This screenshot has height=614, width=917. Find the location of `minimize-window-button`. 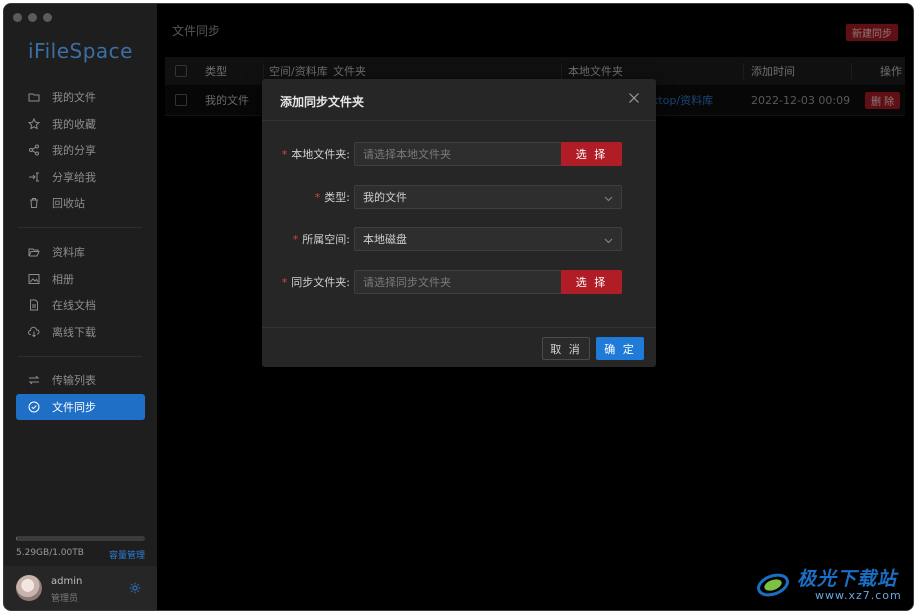

minimize-window-button is located at coordinates (32, 17).